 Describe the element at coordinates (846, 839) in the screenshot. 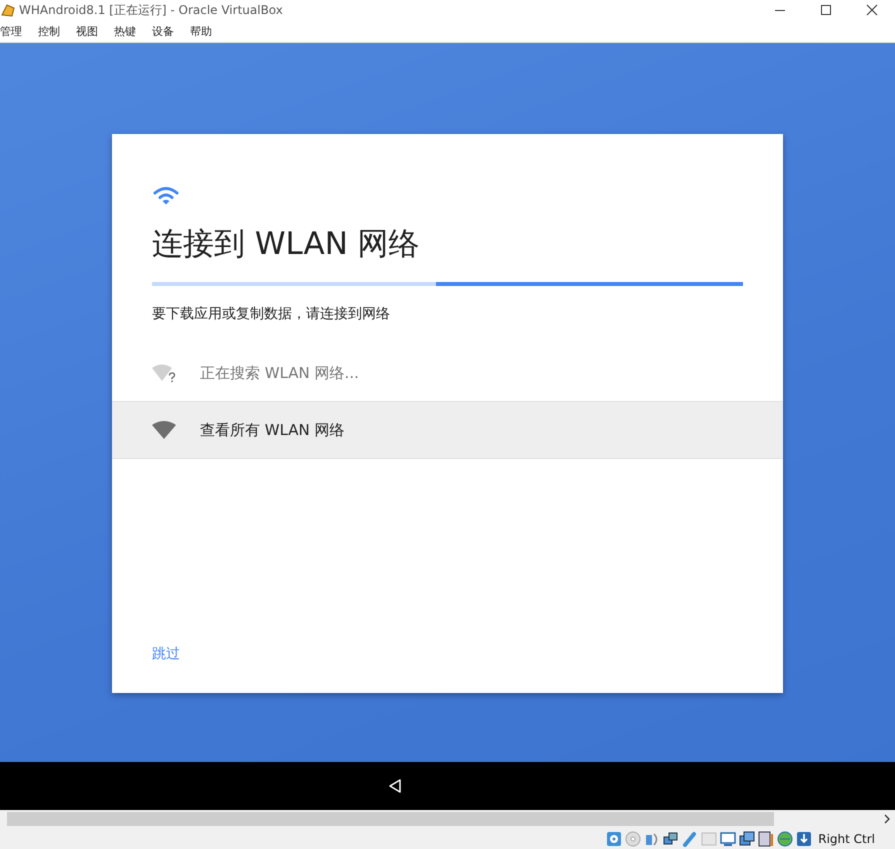

I see `host-key-label: Right Ctrl` at that location.